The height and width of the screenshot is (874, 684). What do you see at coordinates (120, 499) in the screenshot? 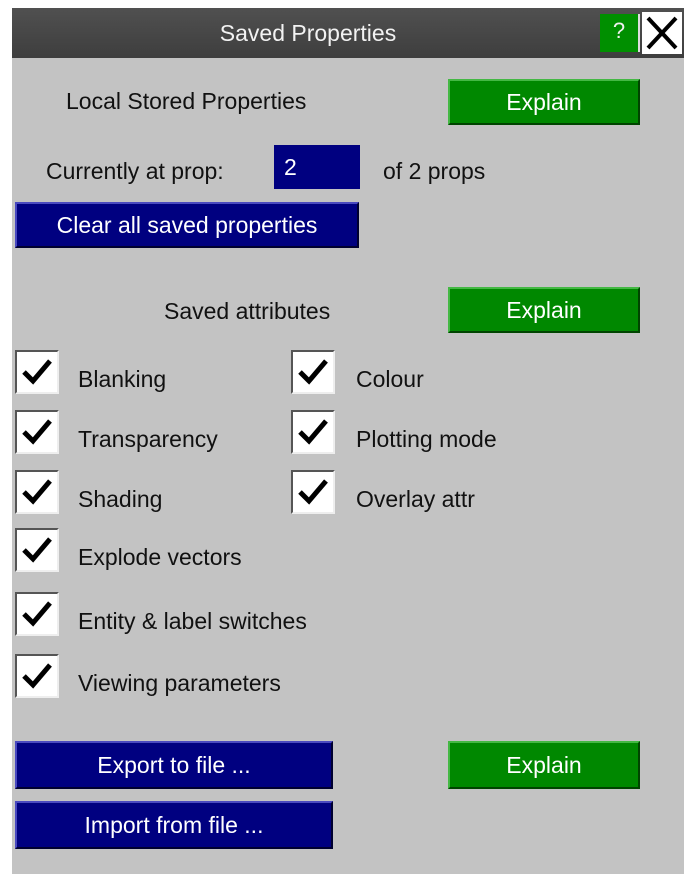
I see `checkbox-label-shading: Shading` at bounding box center [120, 499].